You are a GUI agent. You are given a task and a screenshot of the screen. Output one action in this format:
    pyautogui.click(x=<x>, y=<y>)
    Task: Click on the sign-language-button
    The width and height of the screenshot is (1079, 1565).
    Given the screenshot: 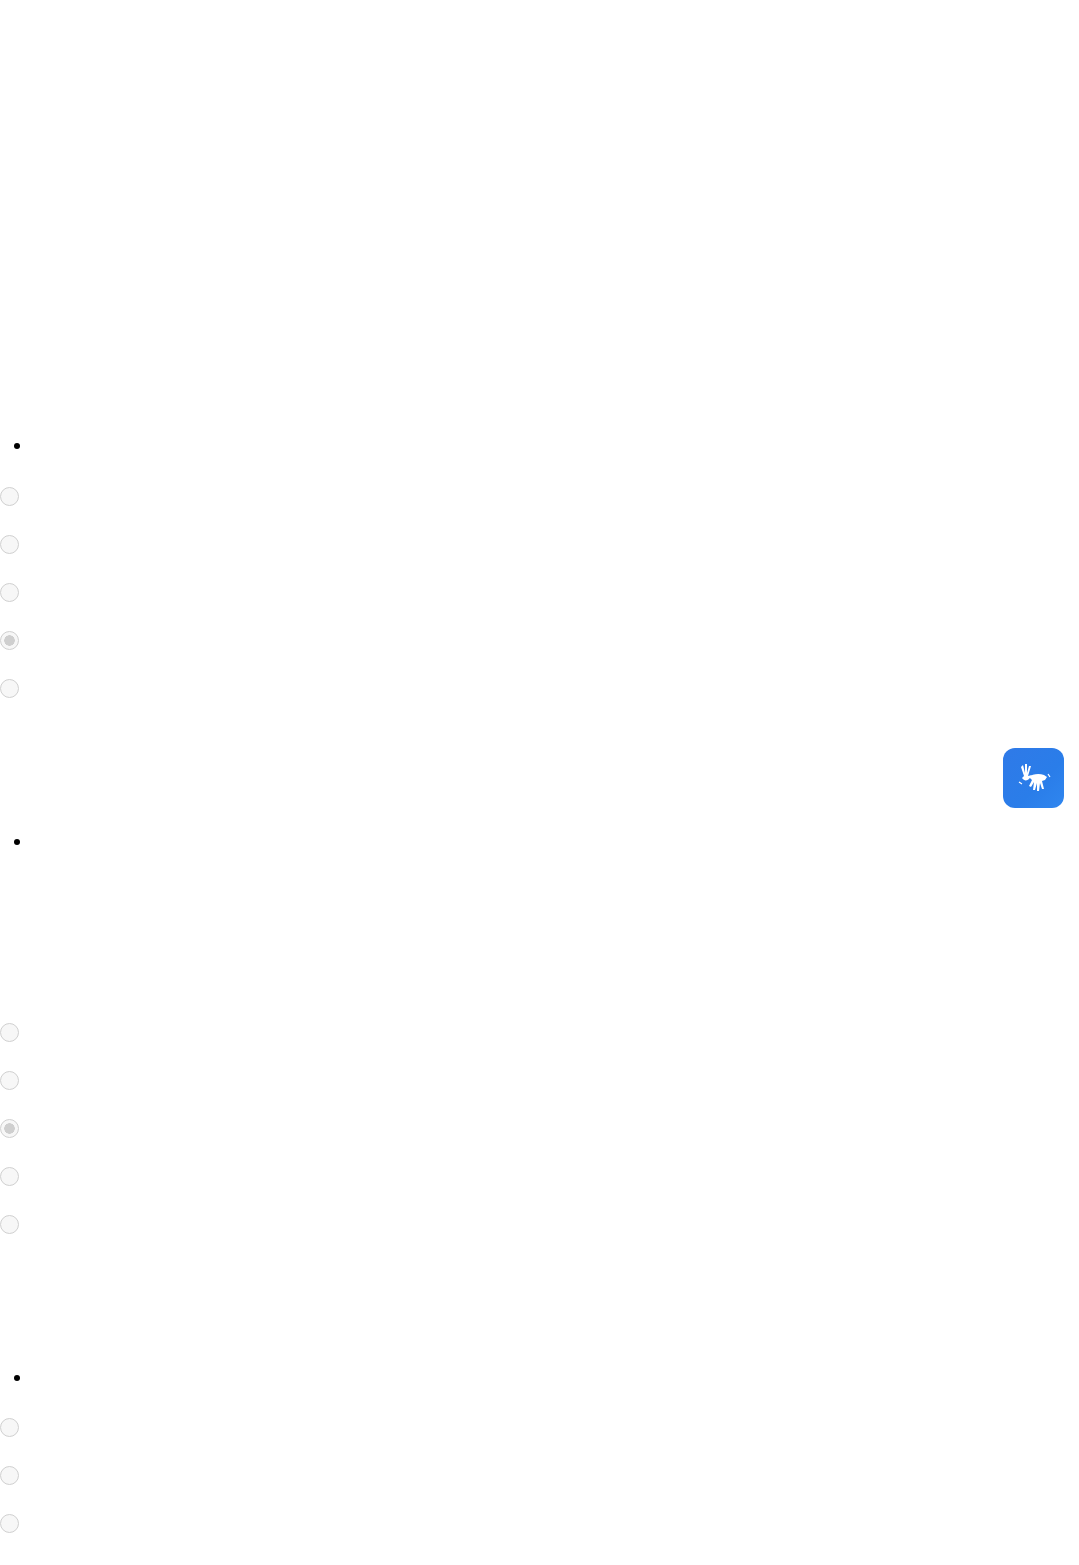 What is the action you would take?
    pyautogui.click(x=1033, y=778)
    